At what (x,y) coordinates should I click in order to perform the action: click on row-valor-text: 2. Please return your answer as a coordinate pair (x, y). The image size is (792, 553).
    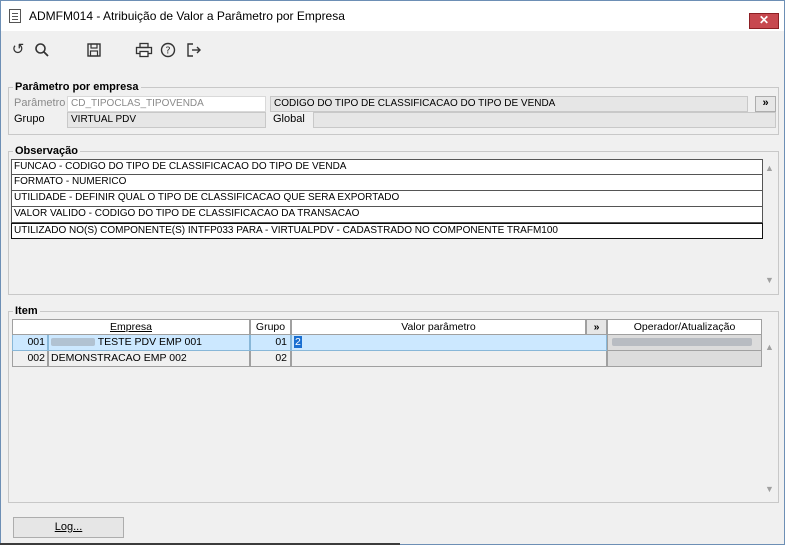
    Looking at the image, I should click on (298, 342).